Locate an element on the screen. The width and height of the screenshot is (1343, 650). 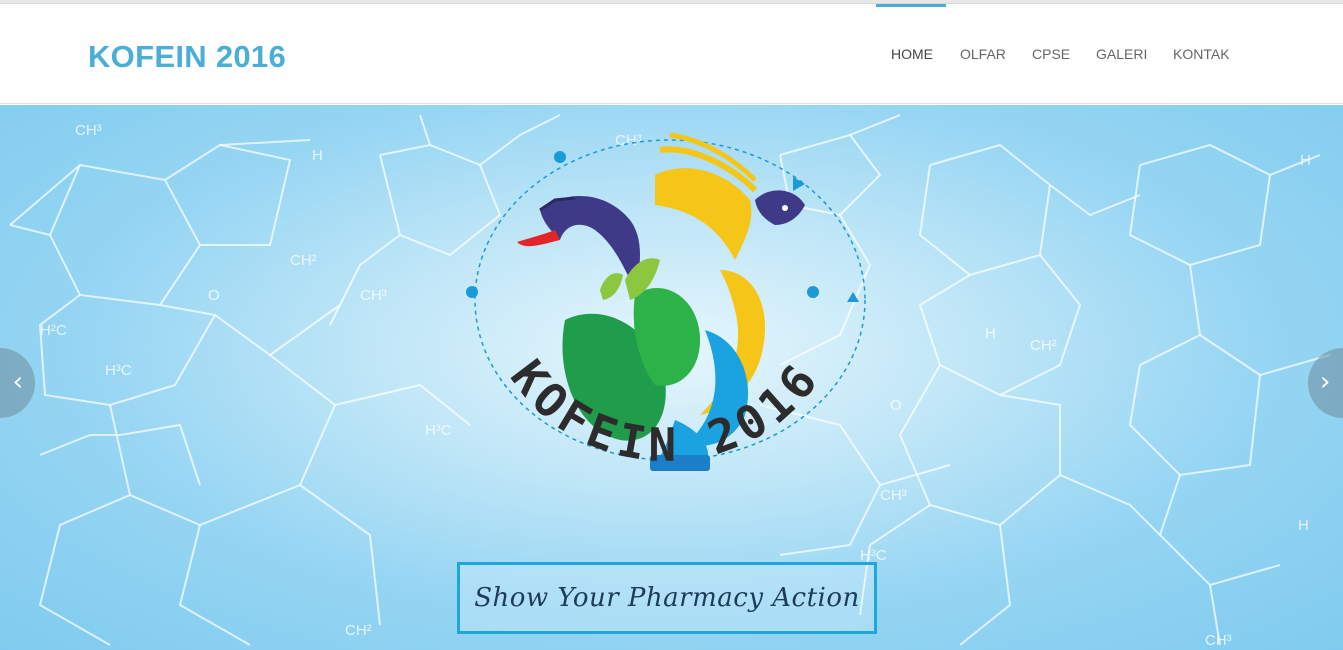
svg-text: H²C is located at coordinates (53, 330).